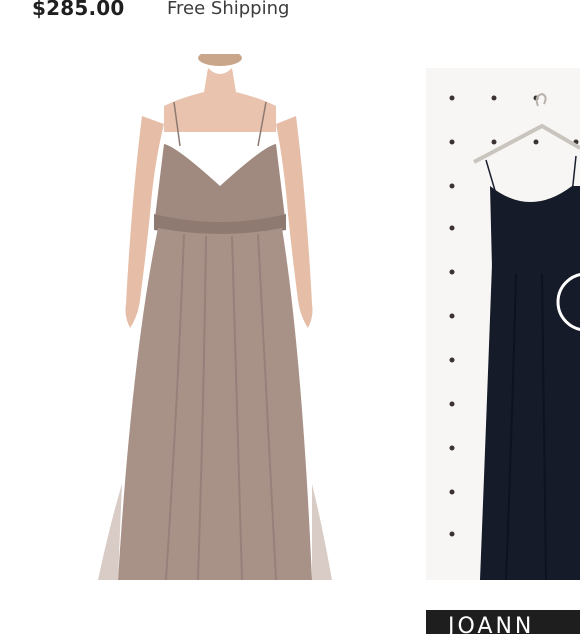  I want to click on brand-text: JOANN, so click(491, 624).